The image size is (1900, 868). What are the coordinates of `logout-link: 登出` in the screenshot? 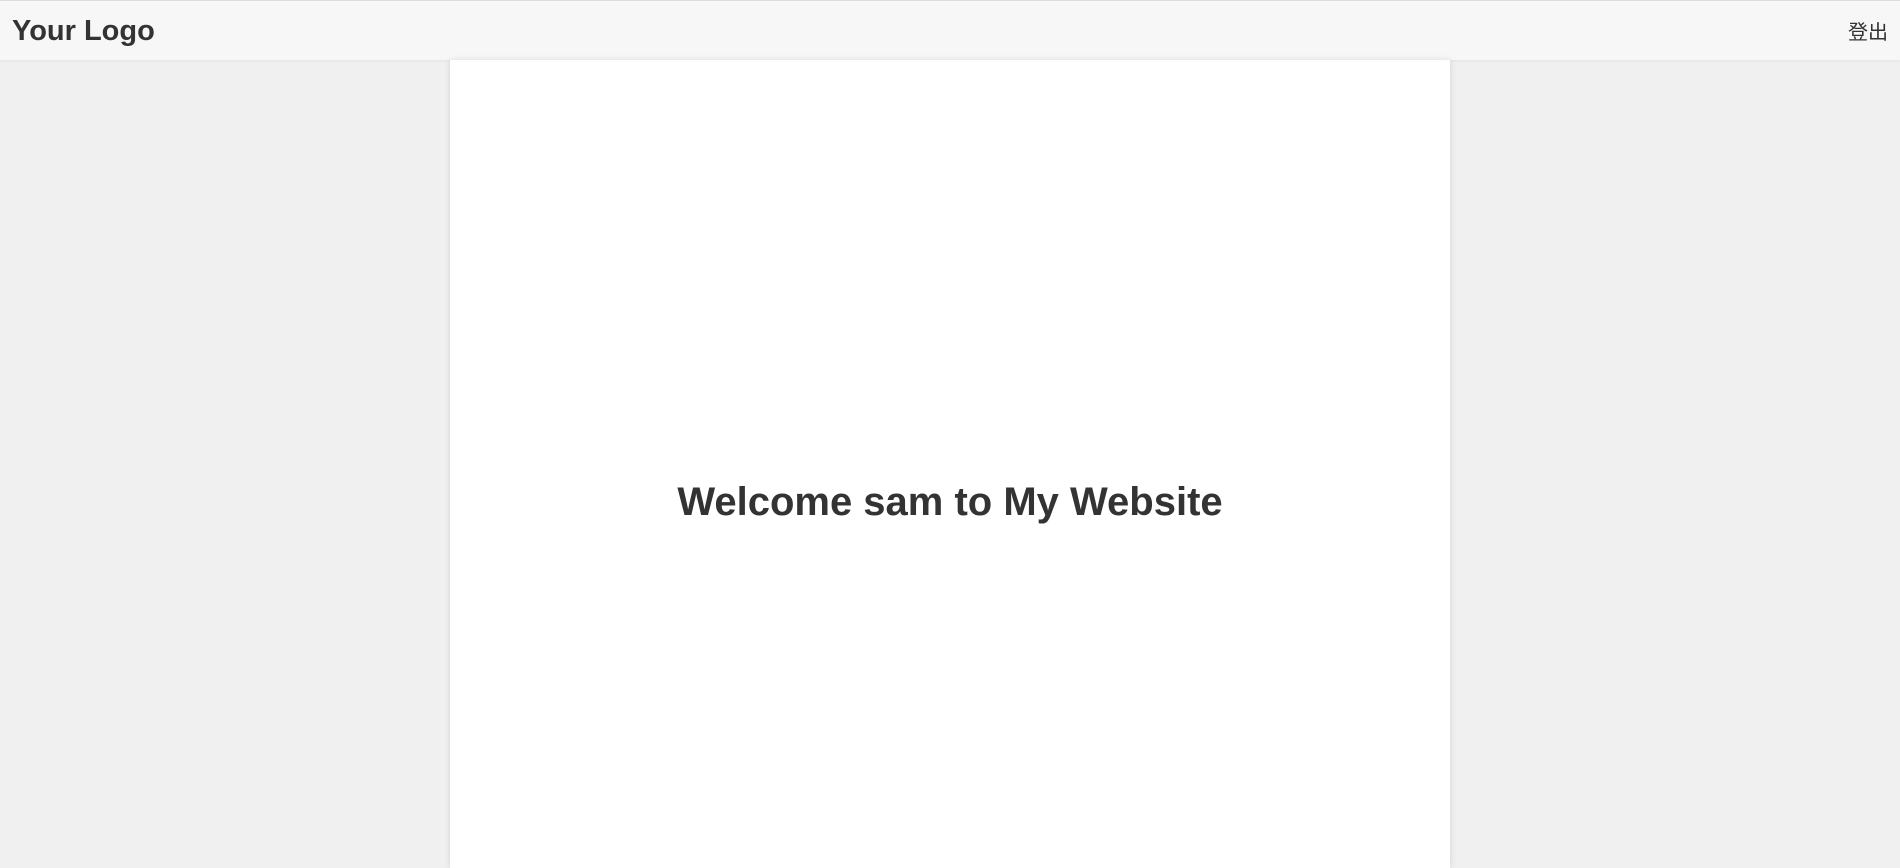 It's located at (1868, 33).